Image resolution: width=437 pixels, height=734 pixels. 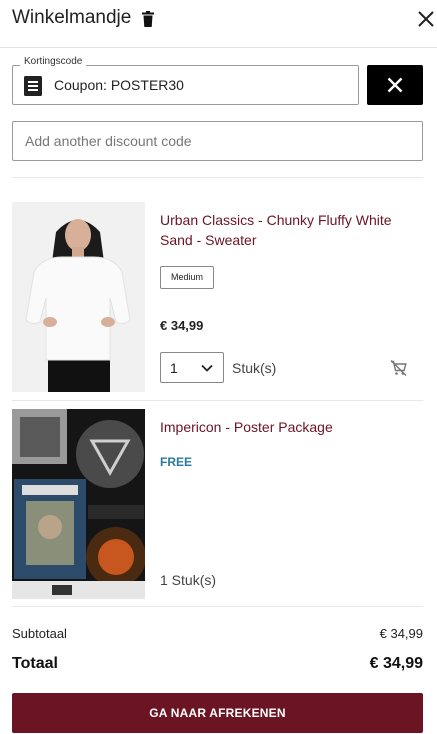 I want to click on trash-icon, so click(x=148, y=19).